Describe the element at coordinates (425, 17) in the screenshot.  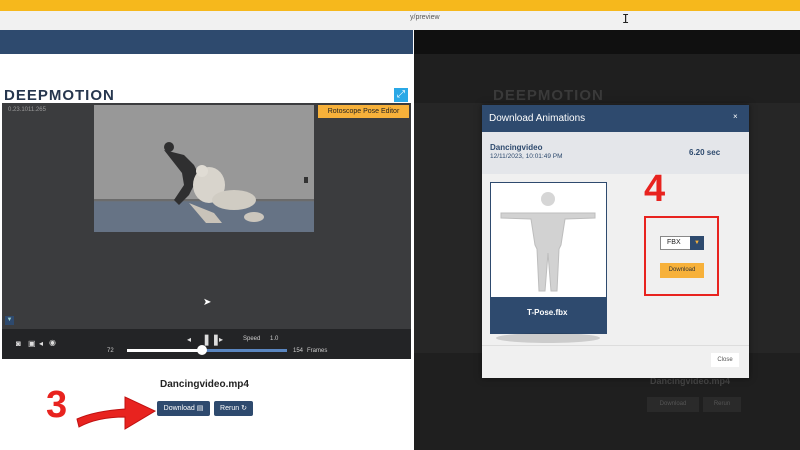
I see `url-text: y/preview` at that location.